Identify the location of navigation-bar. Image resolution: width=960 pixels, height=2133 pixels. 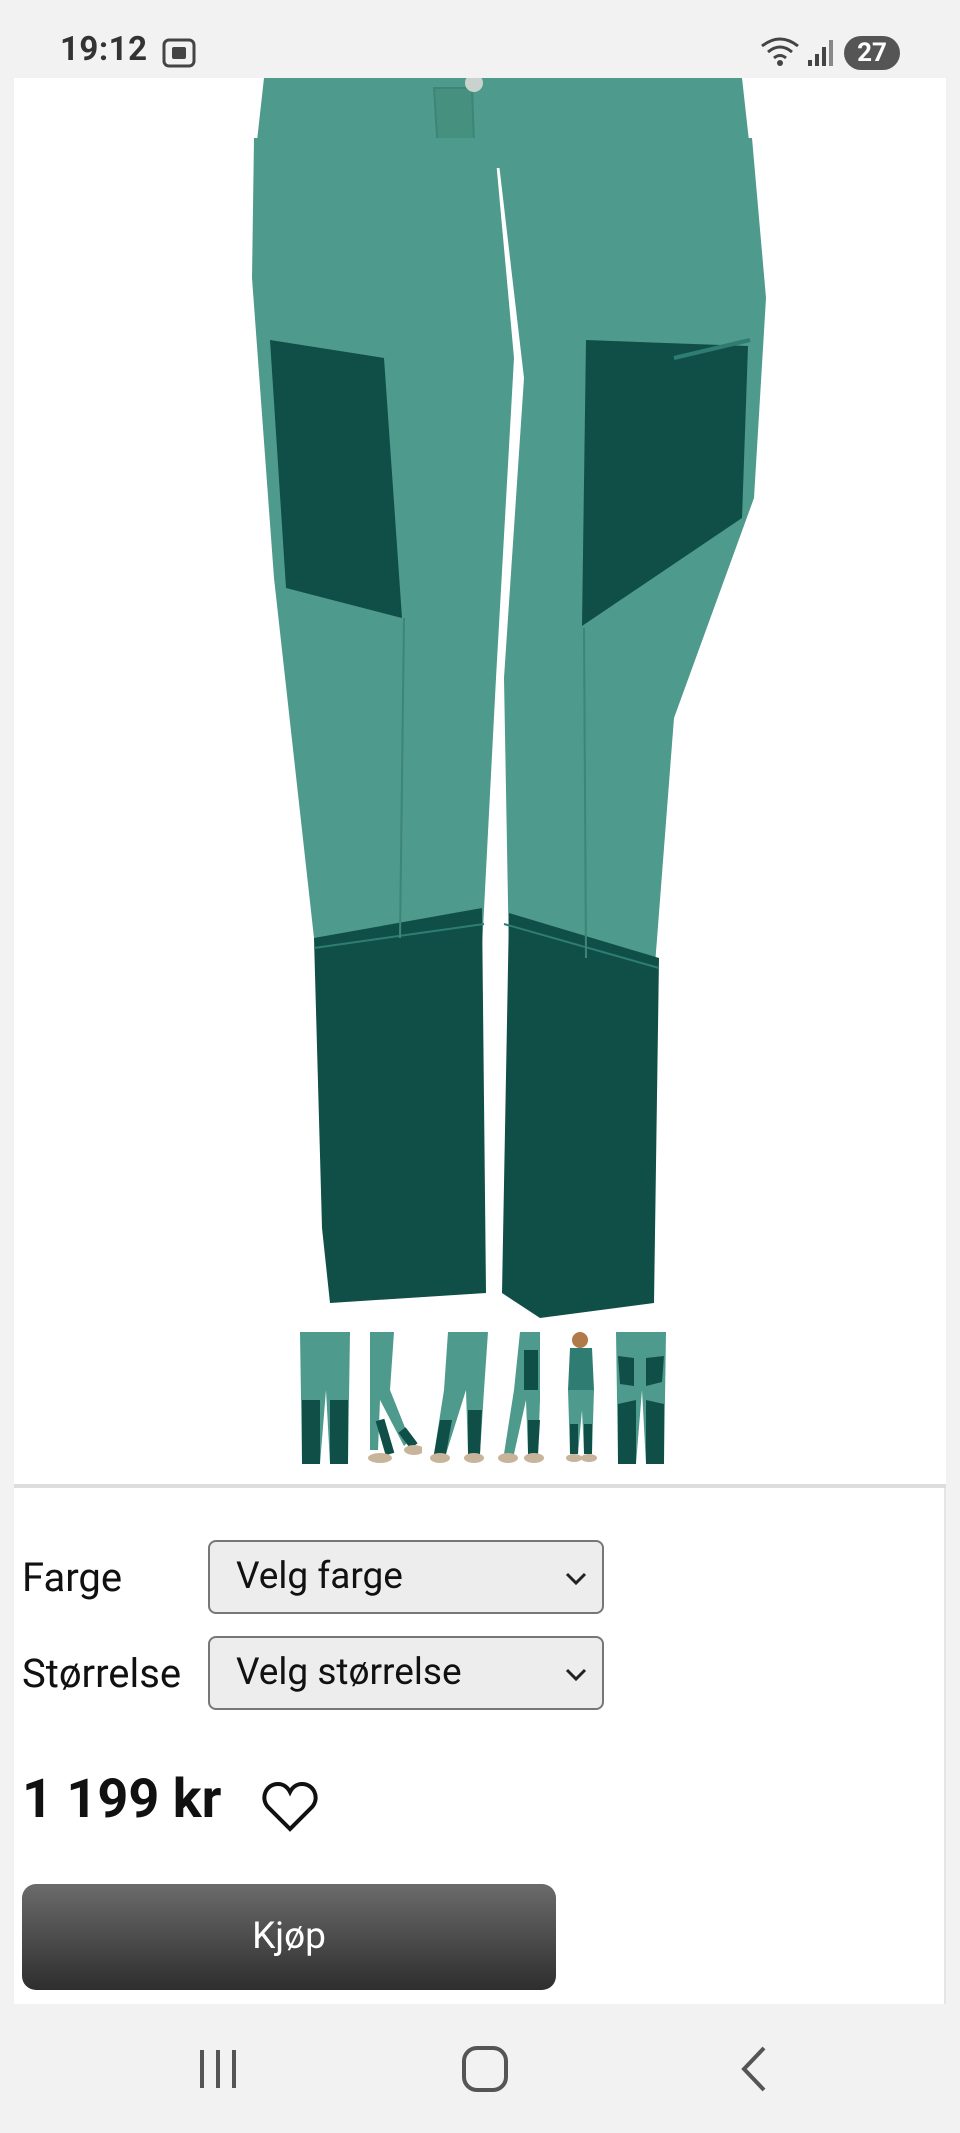
(480, 2068).